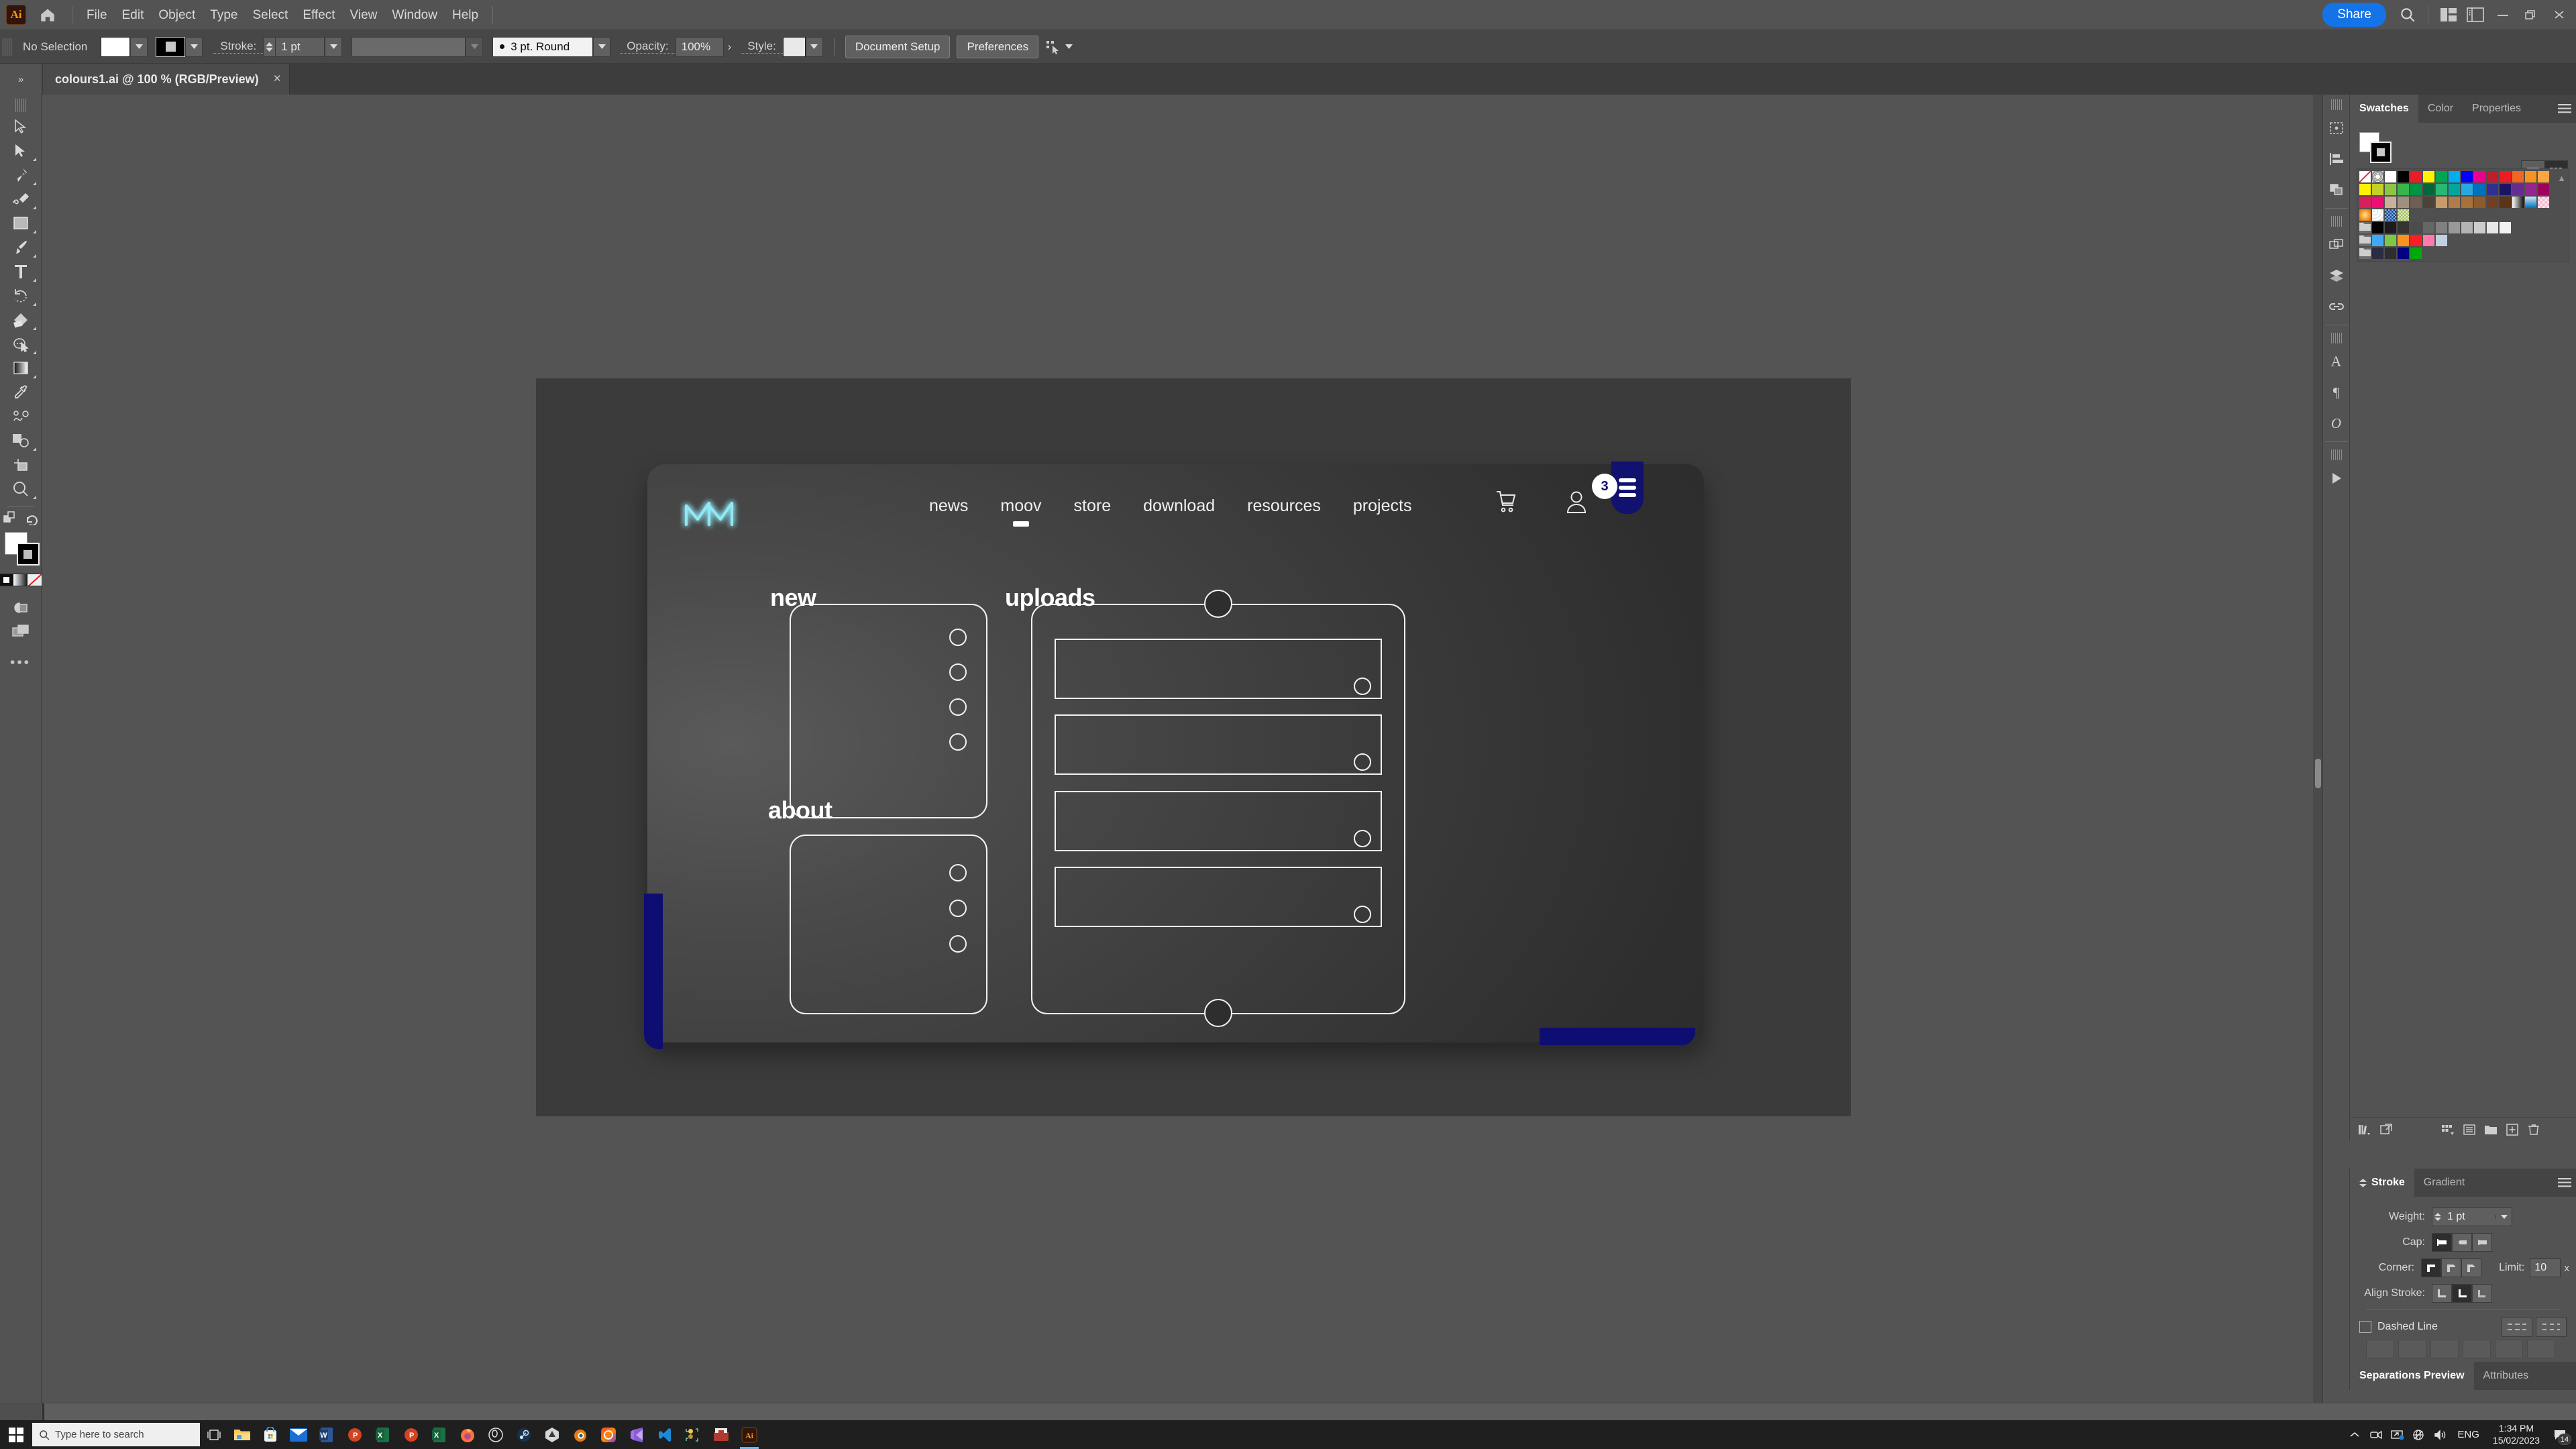 The width and height of the screenshot is (2576, 1449). What do you see at coordinates (2377, 215) in the screenshot?
I see `swatch-pattern-dots` at bounding box center [2377, 215].